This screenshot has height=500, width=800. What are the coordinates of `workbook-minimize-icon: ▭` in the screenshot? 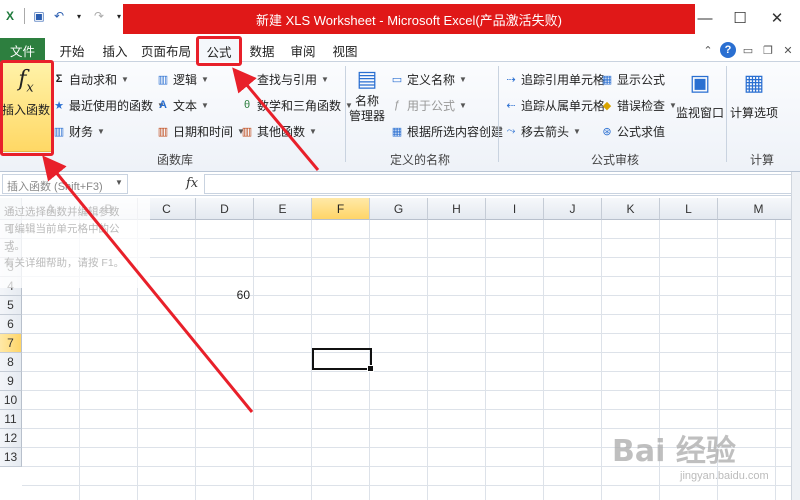 It's located at (748, 50).